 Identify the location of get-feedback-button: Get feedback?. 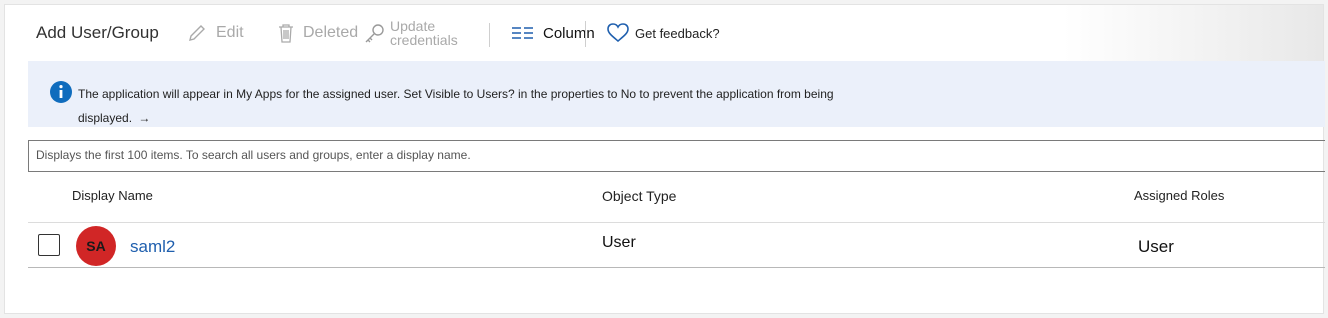
(663, 33).